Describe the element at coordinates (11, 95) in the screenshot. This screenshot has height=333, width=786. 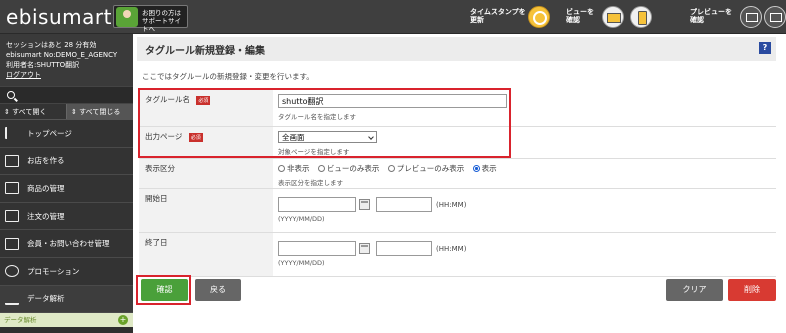
I see `search-icon` at that location.